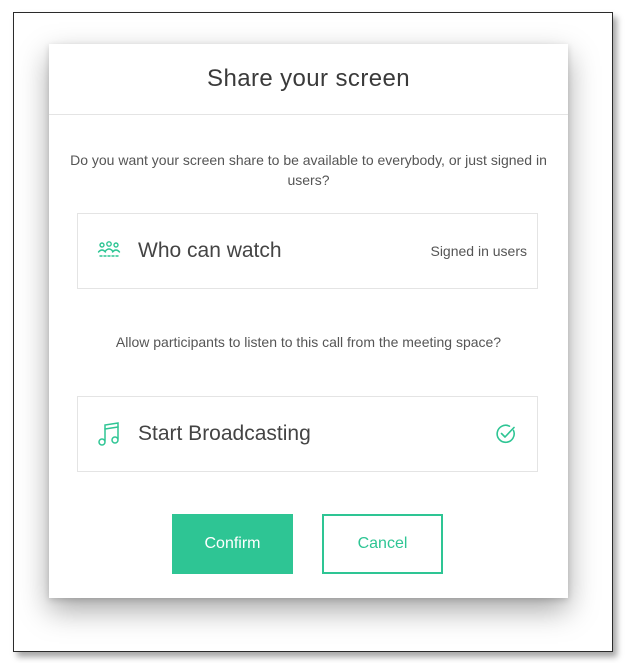 The image size is (635, 663). Describe the element at coordinates (109, 251) in the screenshot. I see `people-group-icon` at that location.